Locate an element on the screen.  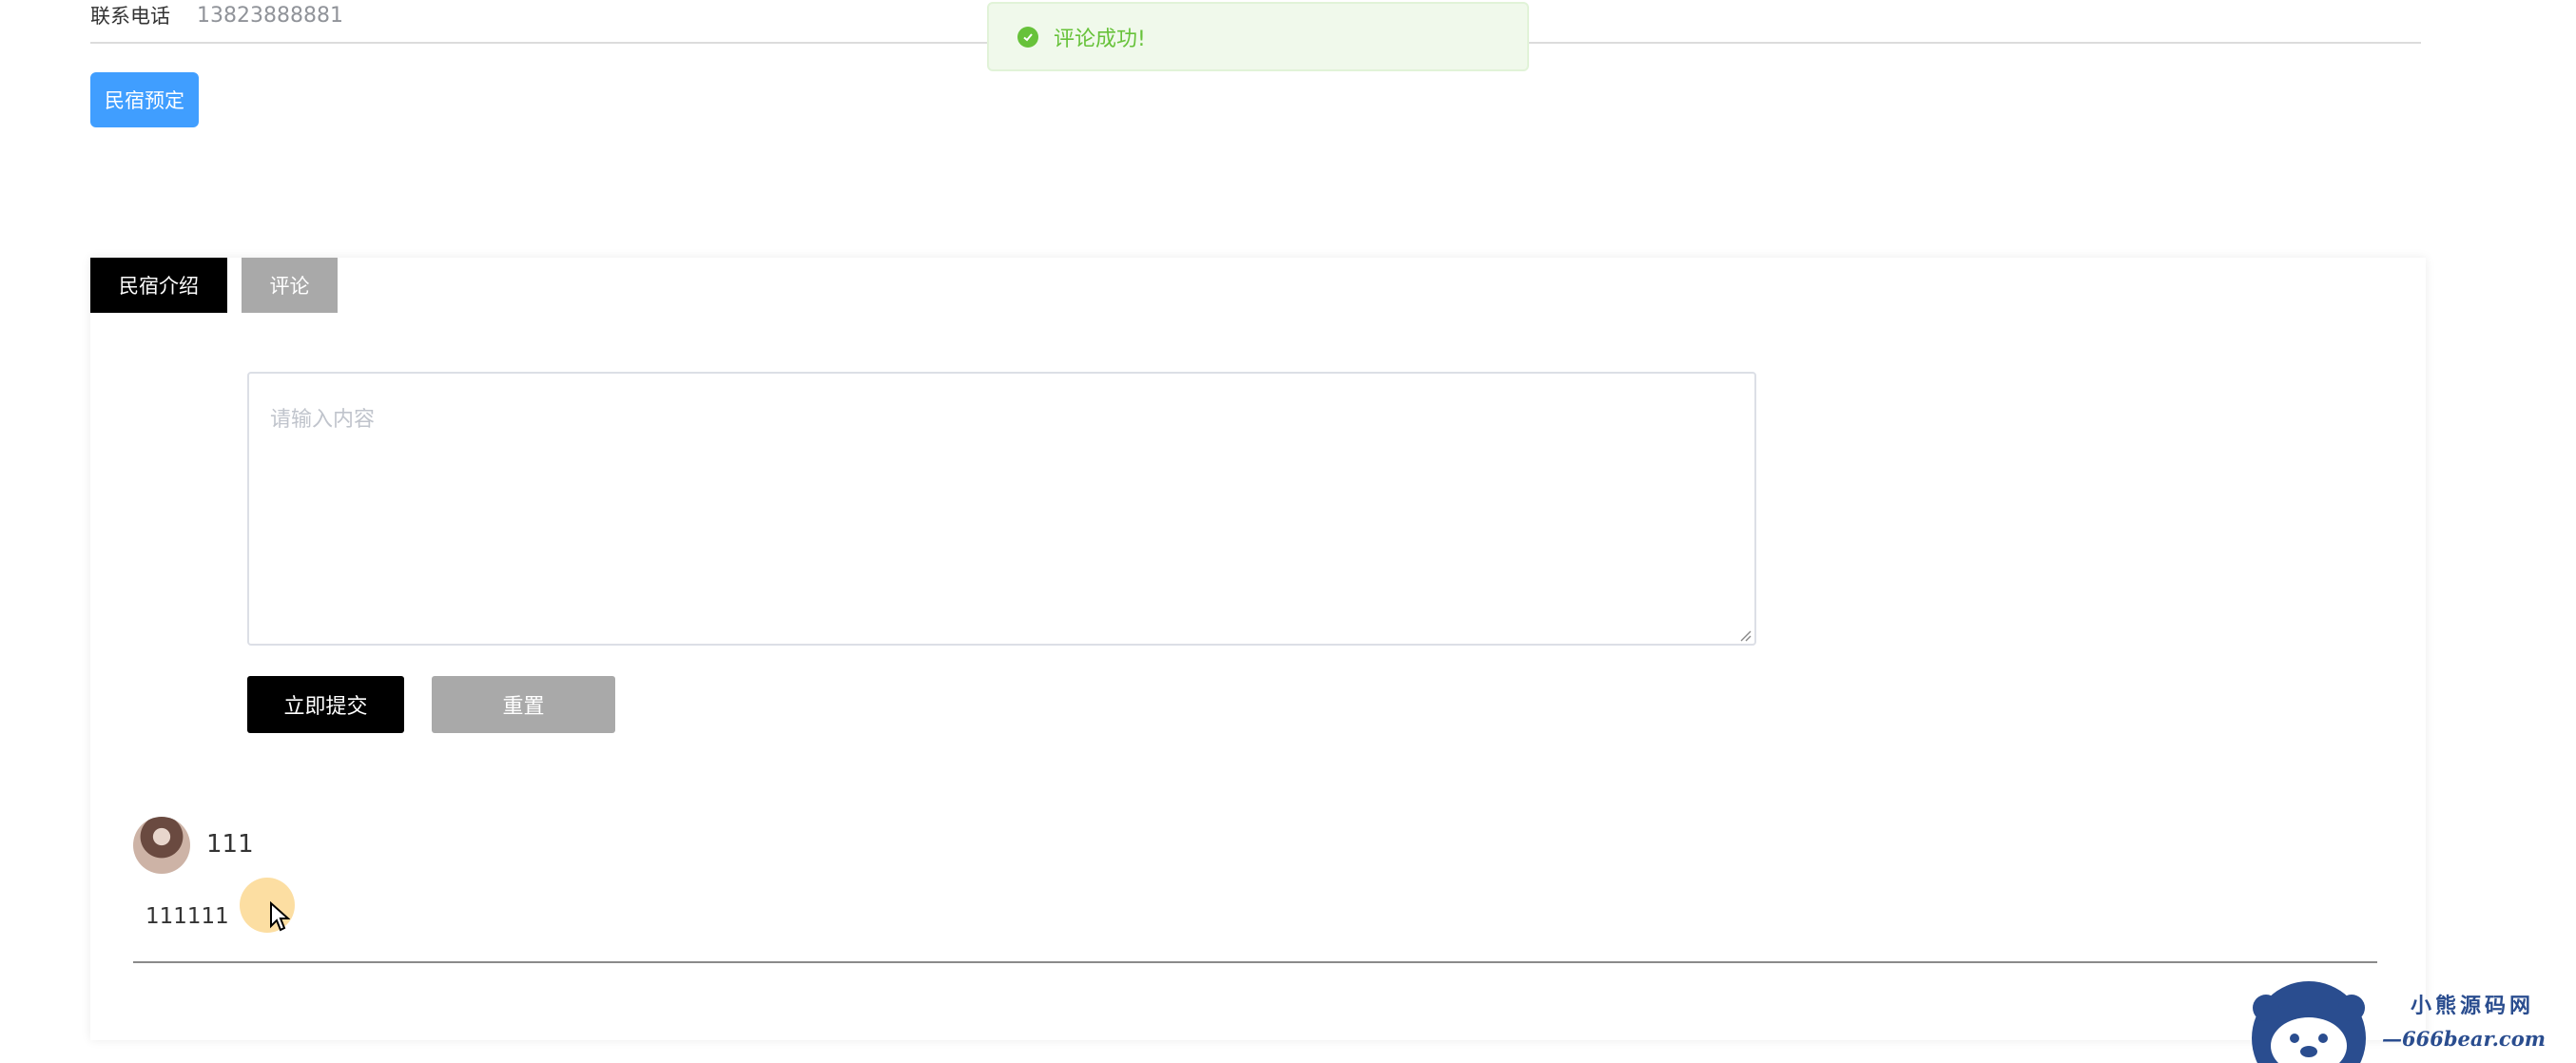
tabs: 民宿介绍 评论 is located at coordinates (214, 285).